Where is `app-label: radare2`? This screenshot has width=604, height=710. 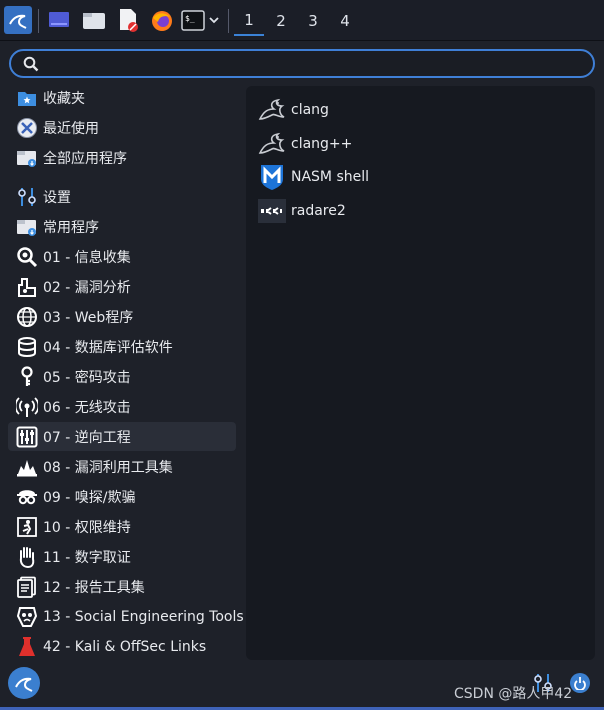 app-label: radare2 is located at coordinates (318, 211).